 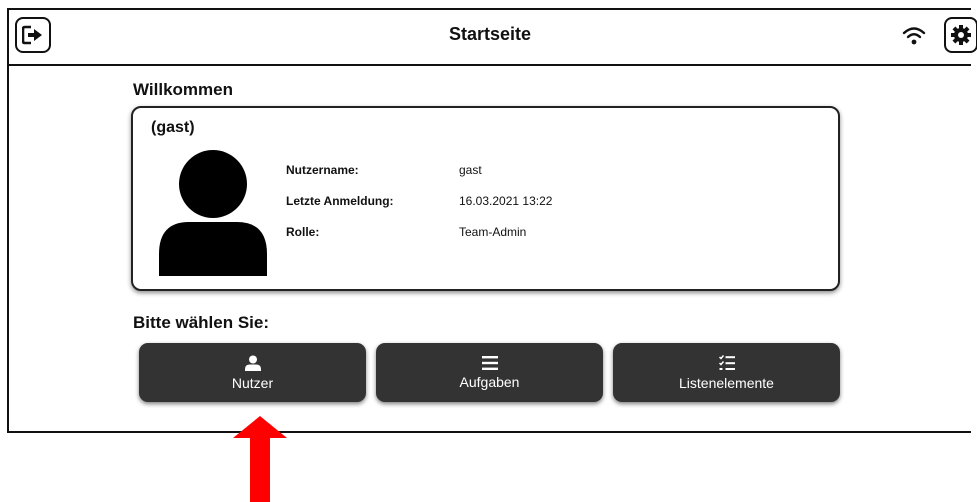 What do you see at coordinates (914, 36) in the screenshot?
I see `wifi-icon` at bounding box center [914, 36].